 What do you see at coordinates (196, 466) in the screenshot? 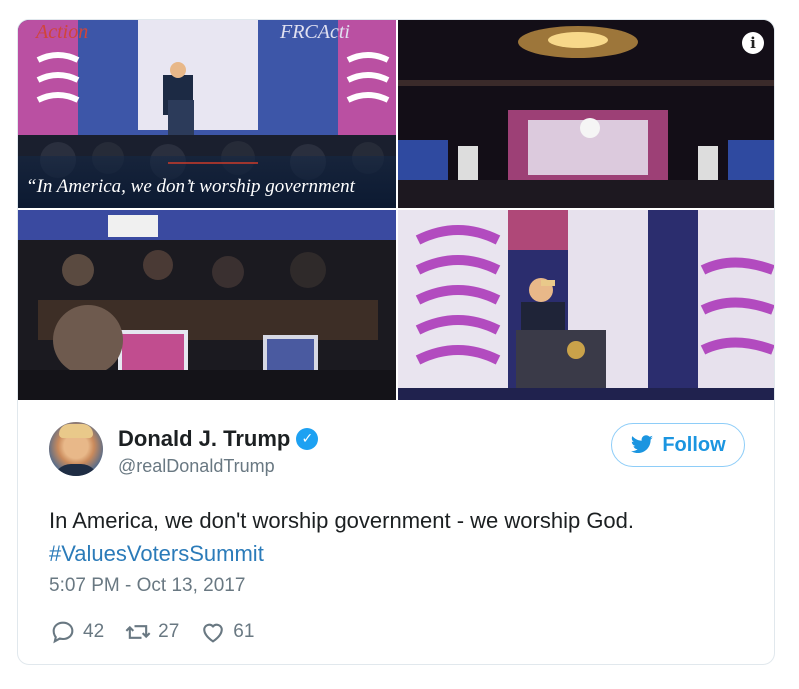
I see `author-handle: @realDonaldTrump` at bounding box center [196, 466].